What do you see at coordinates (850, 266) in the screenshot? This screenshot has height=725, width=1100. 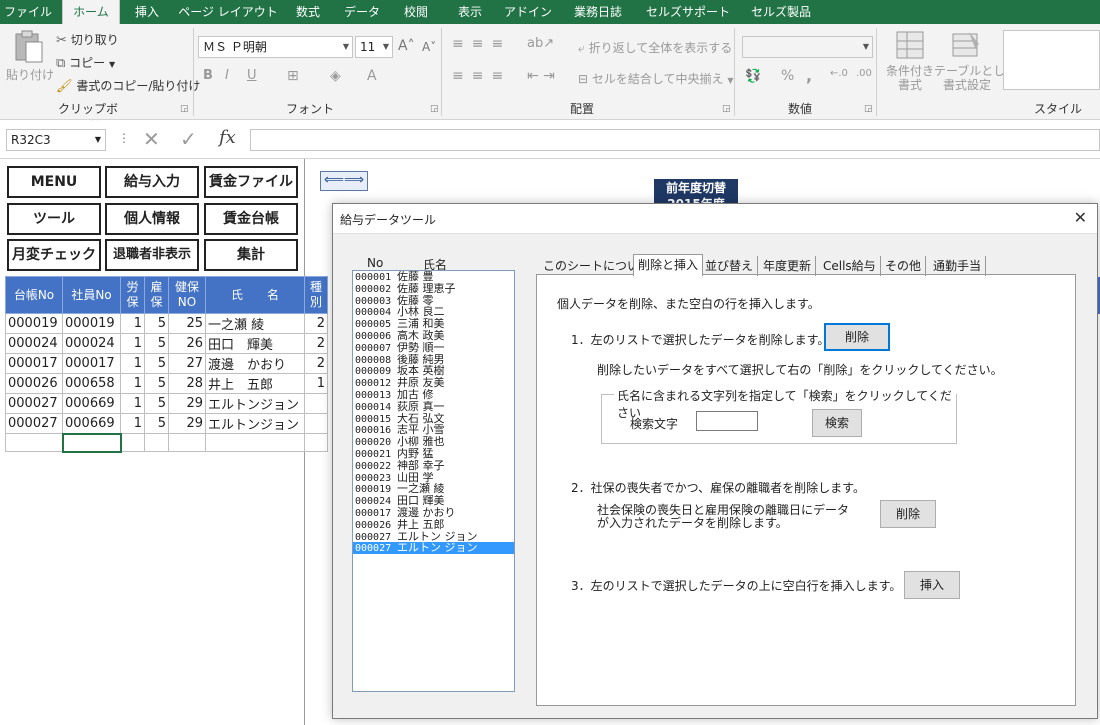 I see `tab-cells-salary: Cells給与` at bounding box center [850, 266].